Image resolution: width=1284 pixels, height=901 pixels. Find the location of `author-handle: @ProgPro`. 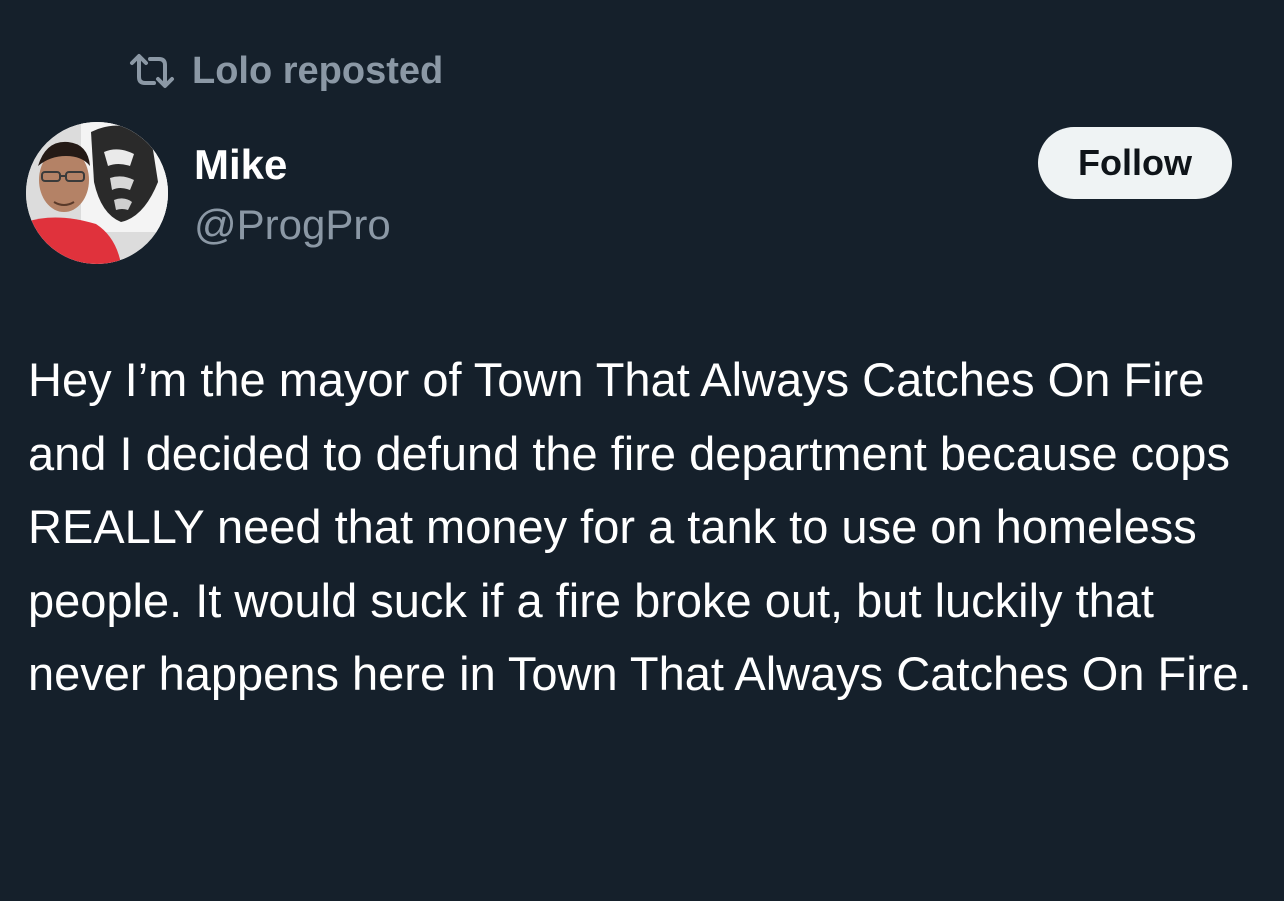

author-handle: @ProgPro is located at coordinates (292, 225).